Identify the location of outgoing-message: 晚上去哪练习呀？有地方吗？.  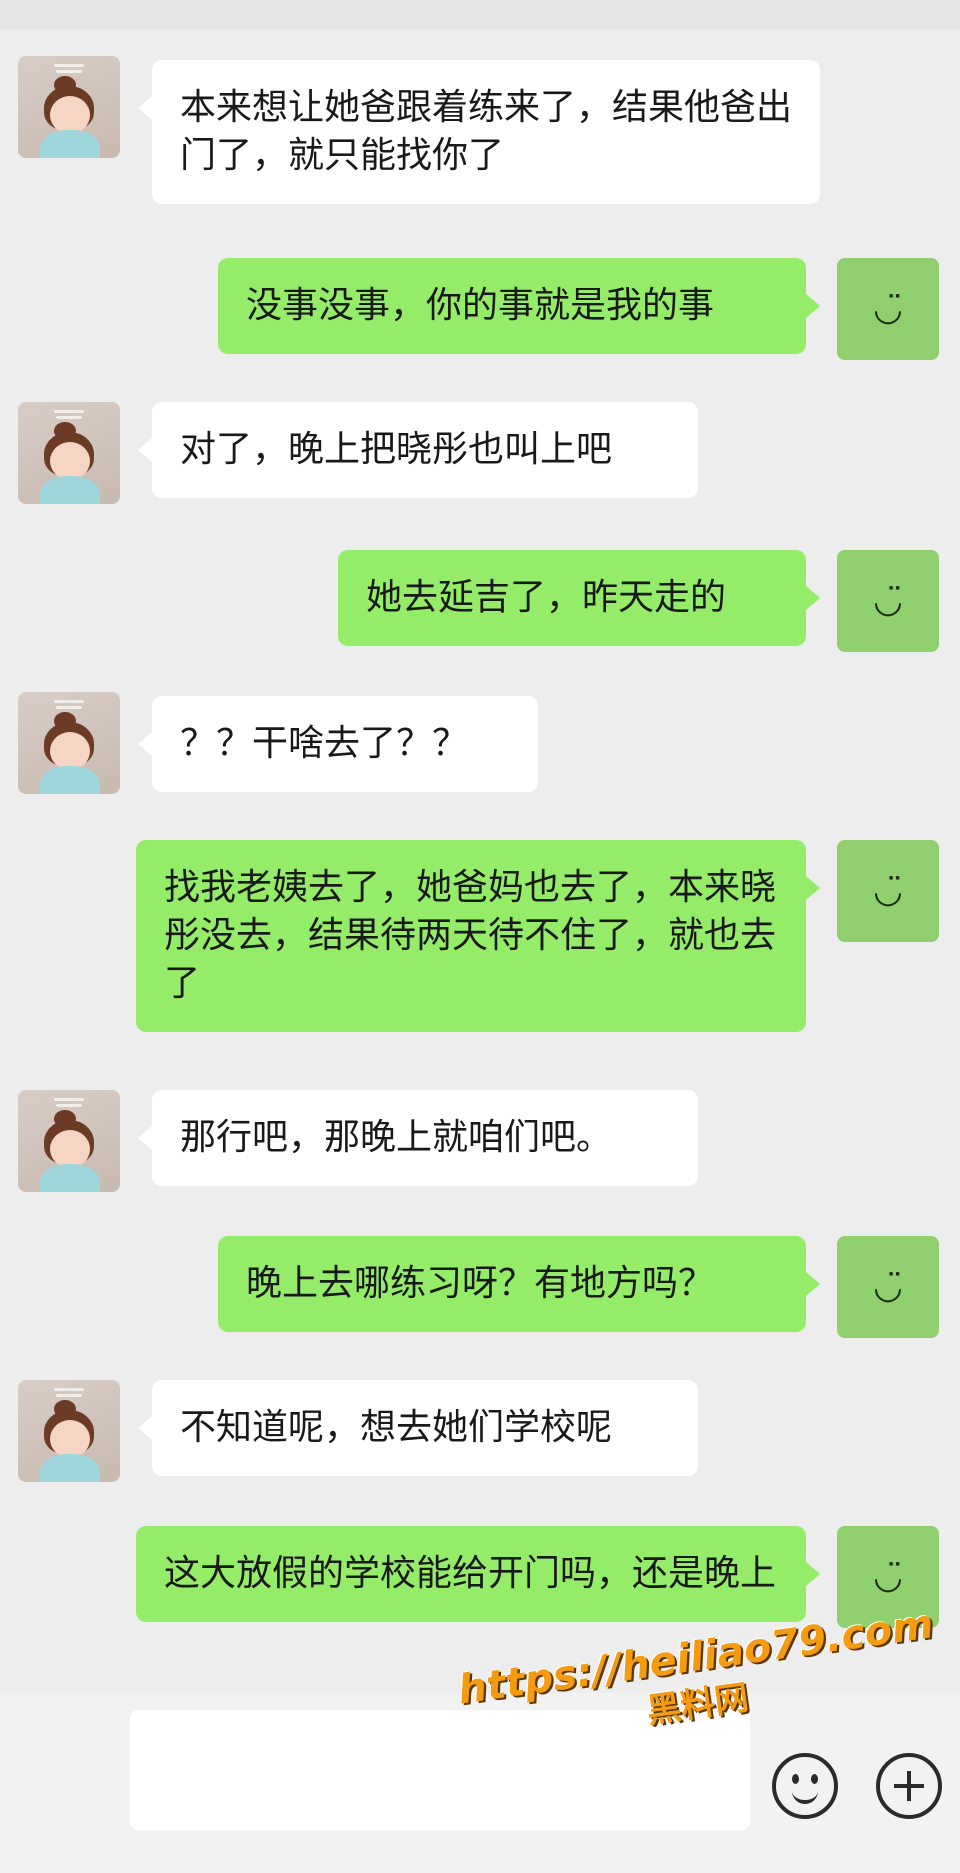
(519, 1284).